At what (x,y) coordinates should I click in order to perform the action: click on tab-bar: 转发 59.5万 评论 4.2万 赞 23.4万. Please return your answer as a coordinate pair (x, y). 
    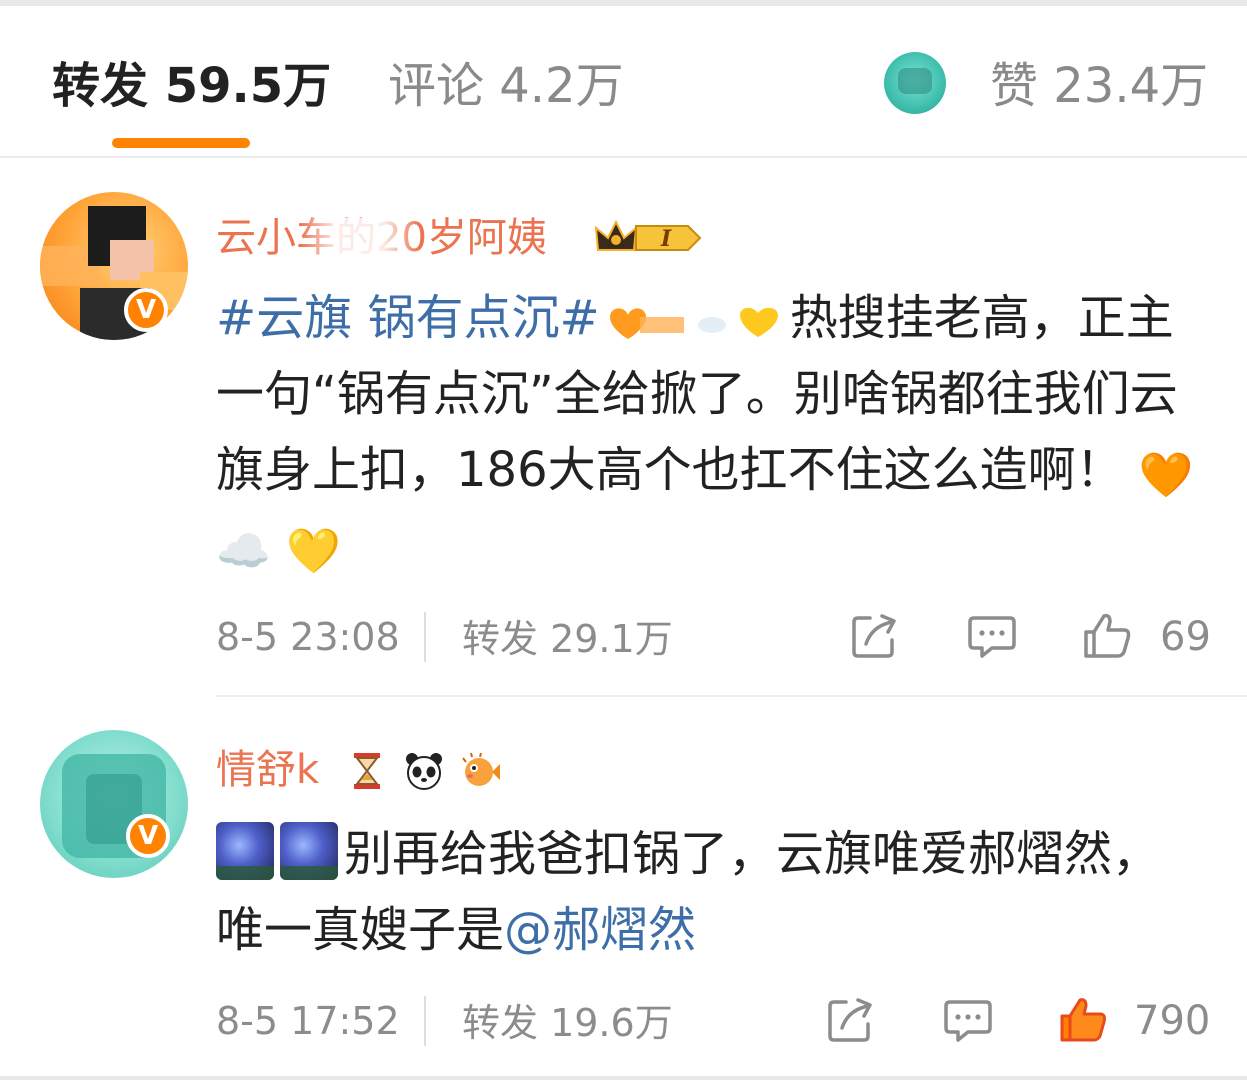
    Looking at the image, I should click on (623, 82).